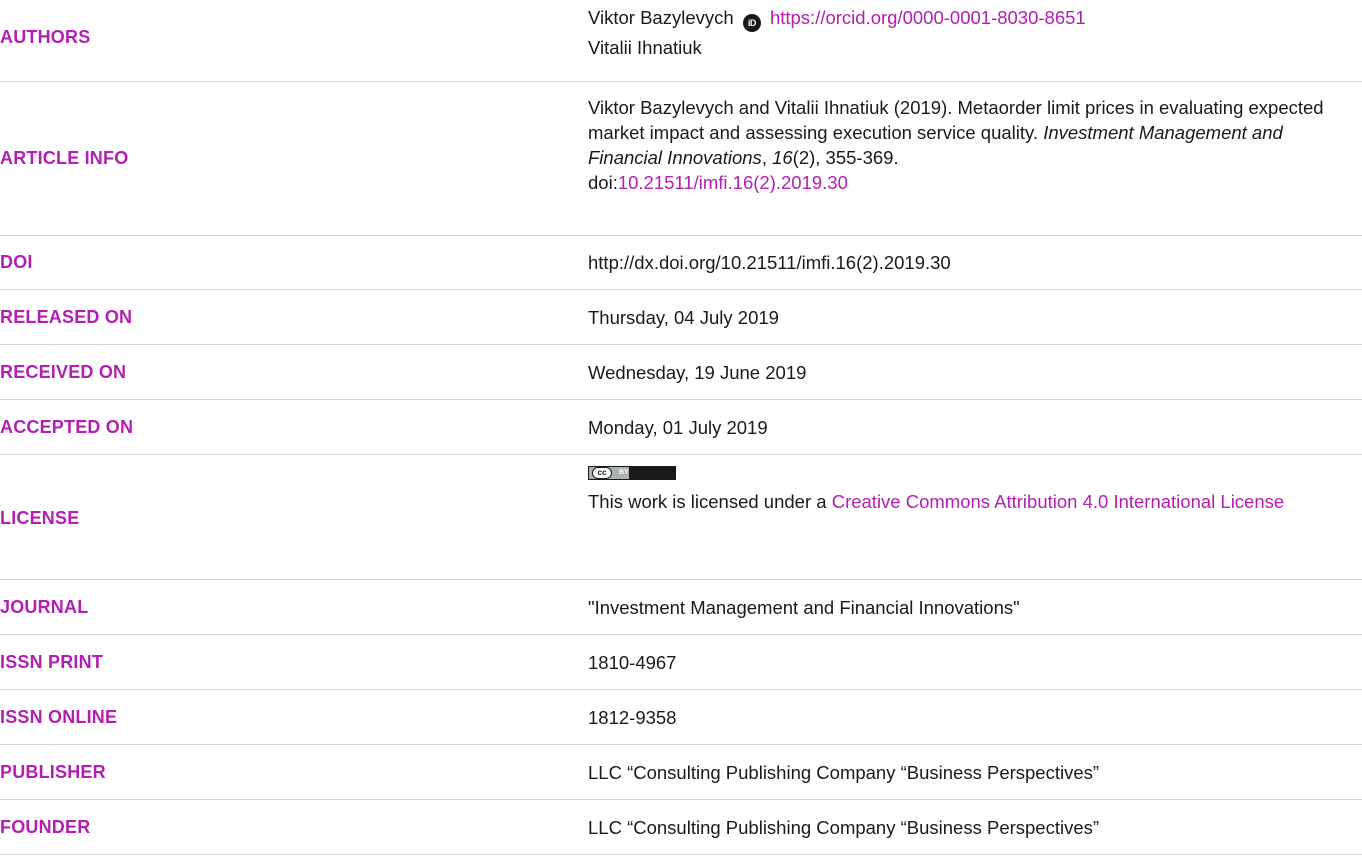 The image size is (1362, 862). What do you see at coordinates (767, 157) in the screenshot?
I see `citation-sep: ,` at bounding box center [767, 157].